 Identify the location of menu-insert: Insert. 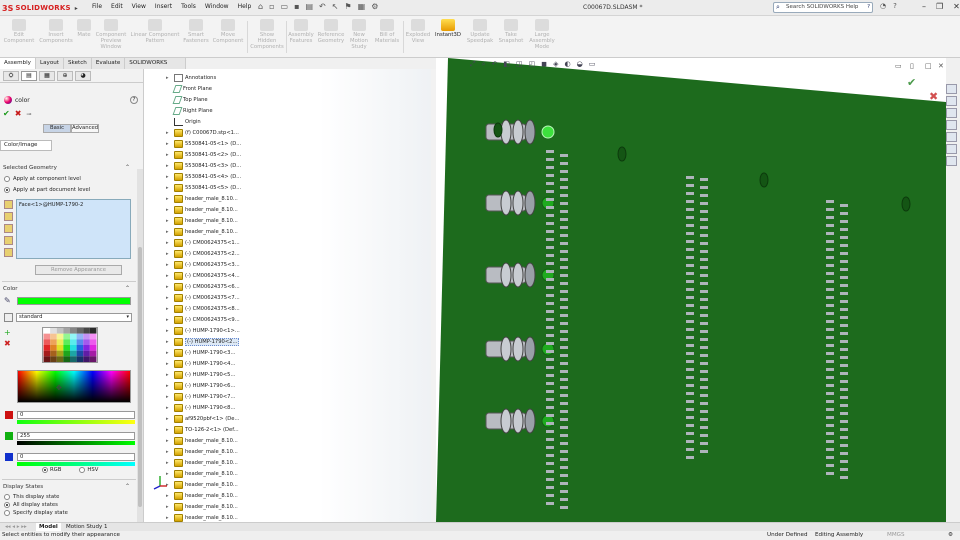
(163, 6).